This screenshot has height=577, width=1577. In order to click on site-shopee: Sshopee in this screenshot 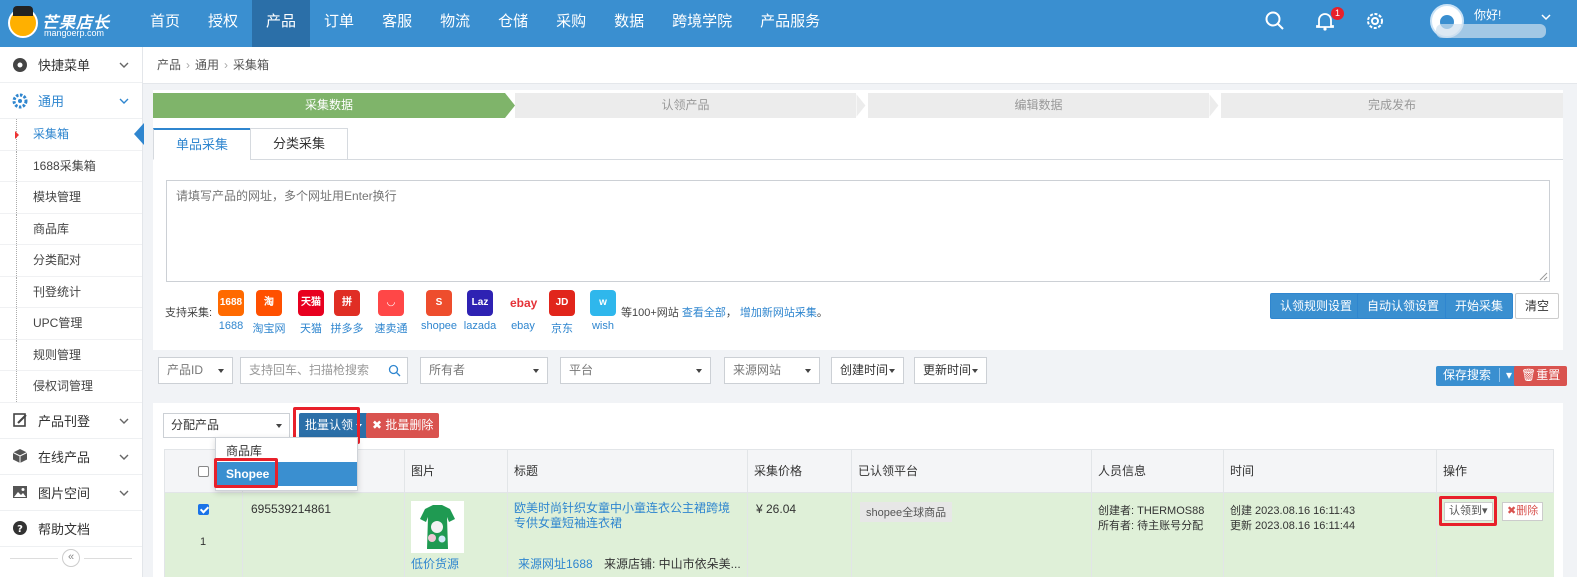, I will do `click(439, 311)`.